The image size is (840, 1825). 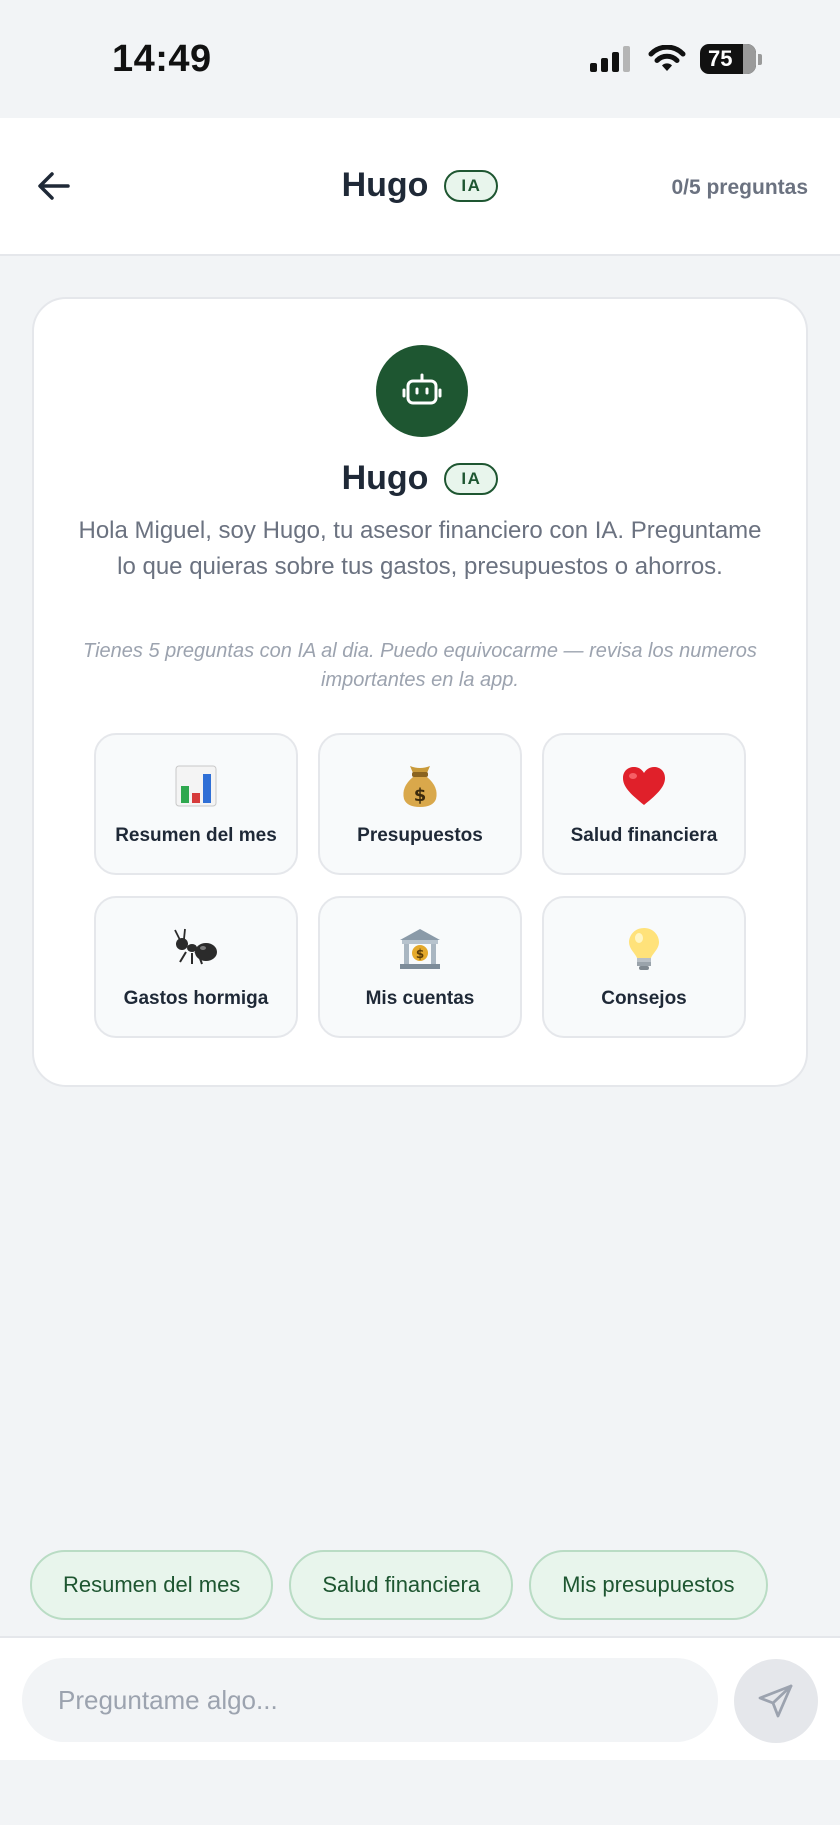 I want to click on send-icon, so click(x=775, y=1701).